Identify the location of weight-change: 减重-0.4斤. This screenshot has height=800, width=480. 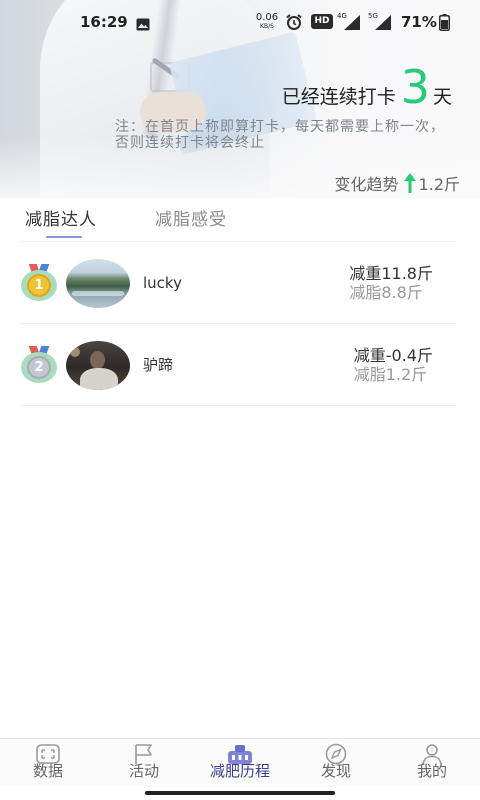
(393, 355).